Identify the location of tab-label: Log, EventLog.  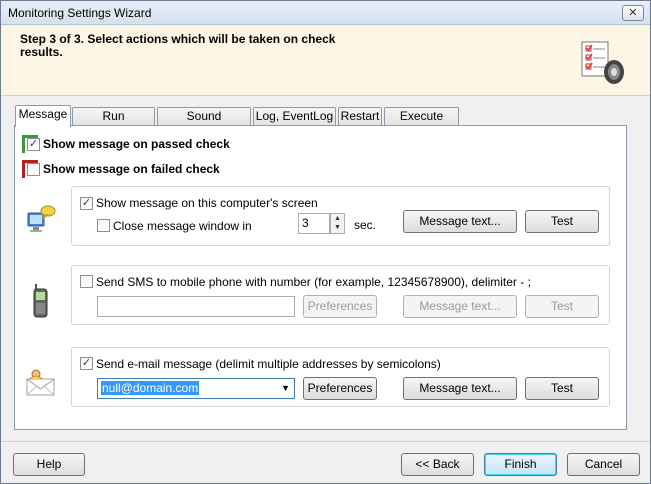
(294, 116).